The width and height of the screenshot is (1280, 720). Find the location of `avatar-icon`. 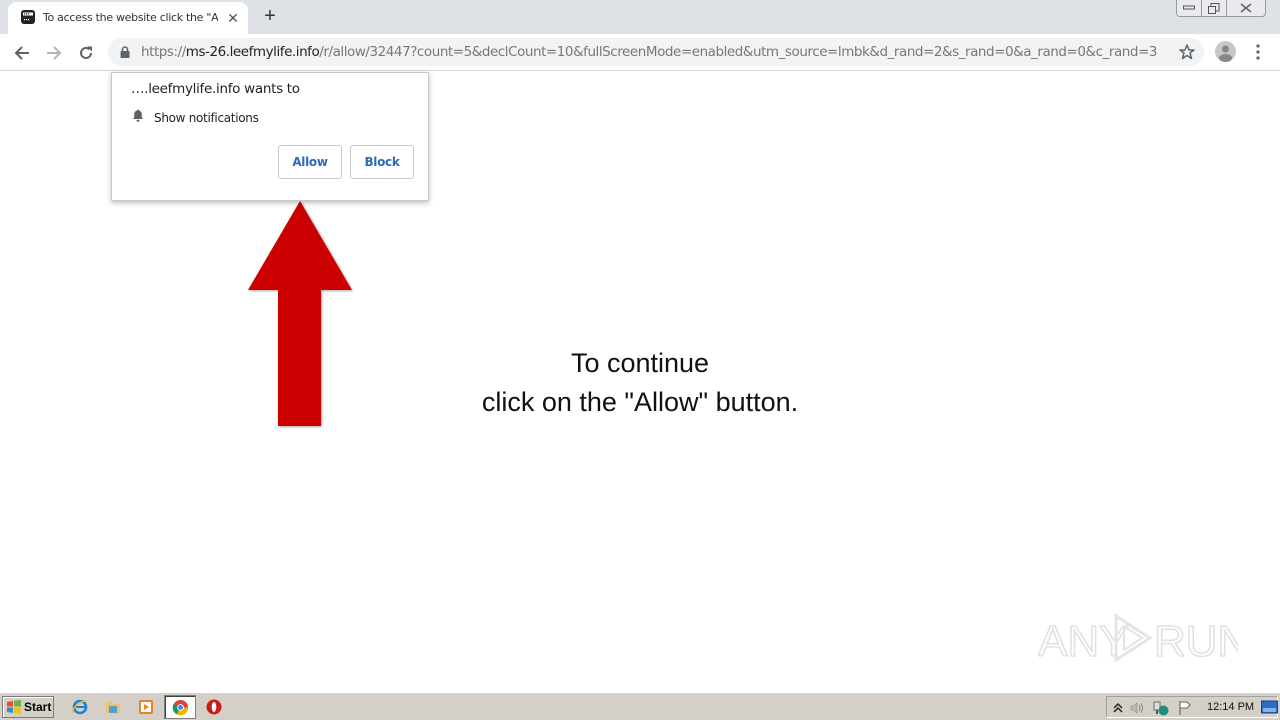

avatar-icon is located at coordinates (1225, 53).